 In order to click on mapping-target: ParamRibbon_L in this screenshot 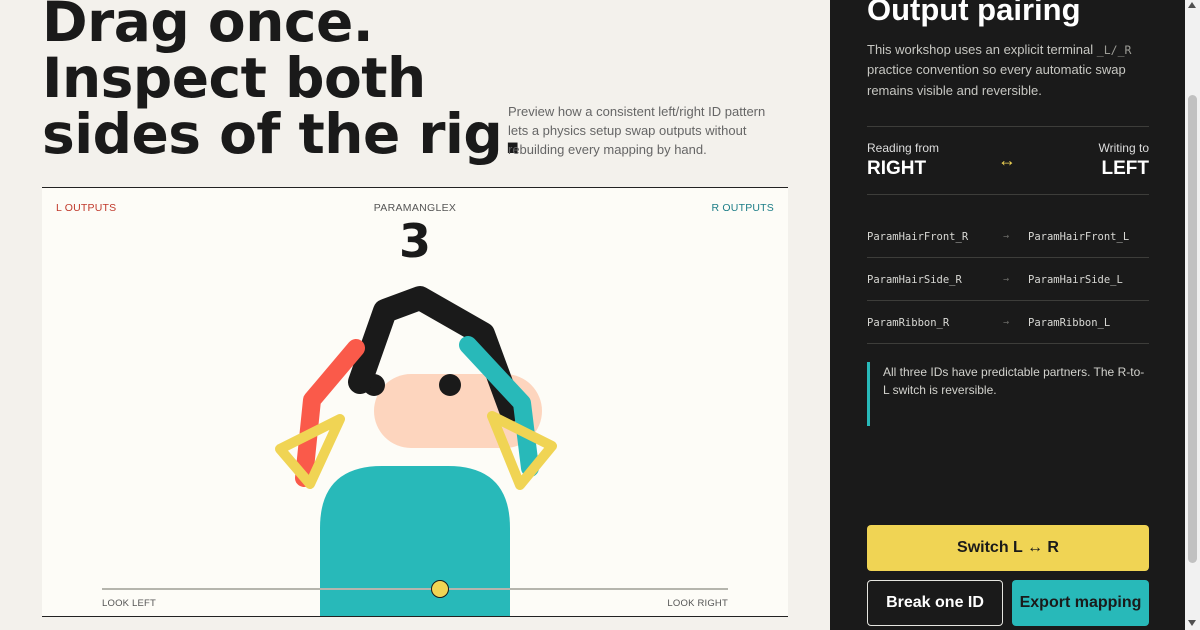, I will do `click(1069, 323)`.